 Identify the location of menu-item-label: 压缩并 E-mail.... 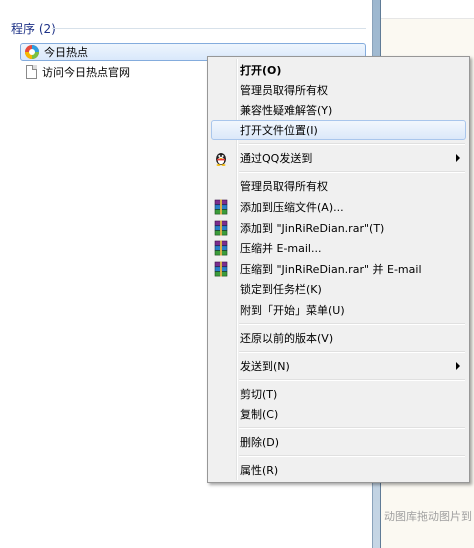
(281, 248).